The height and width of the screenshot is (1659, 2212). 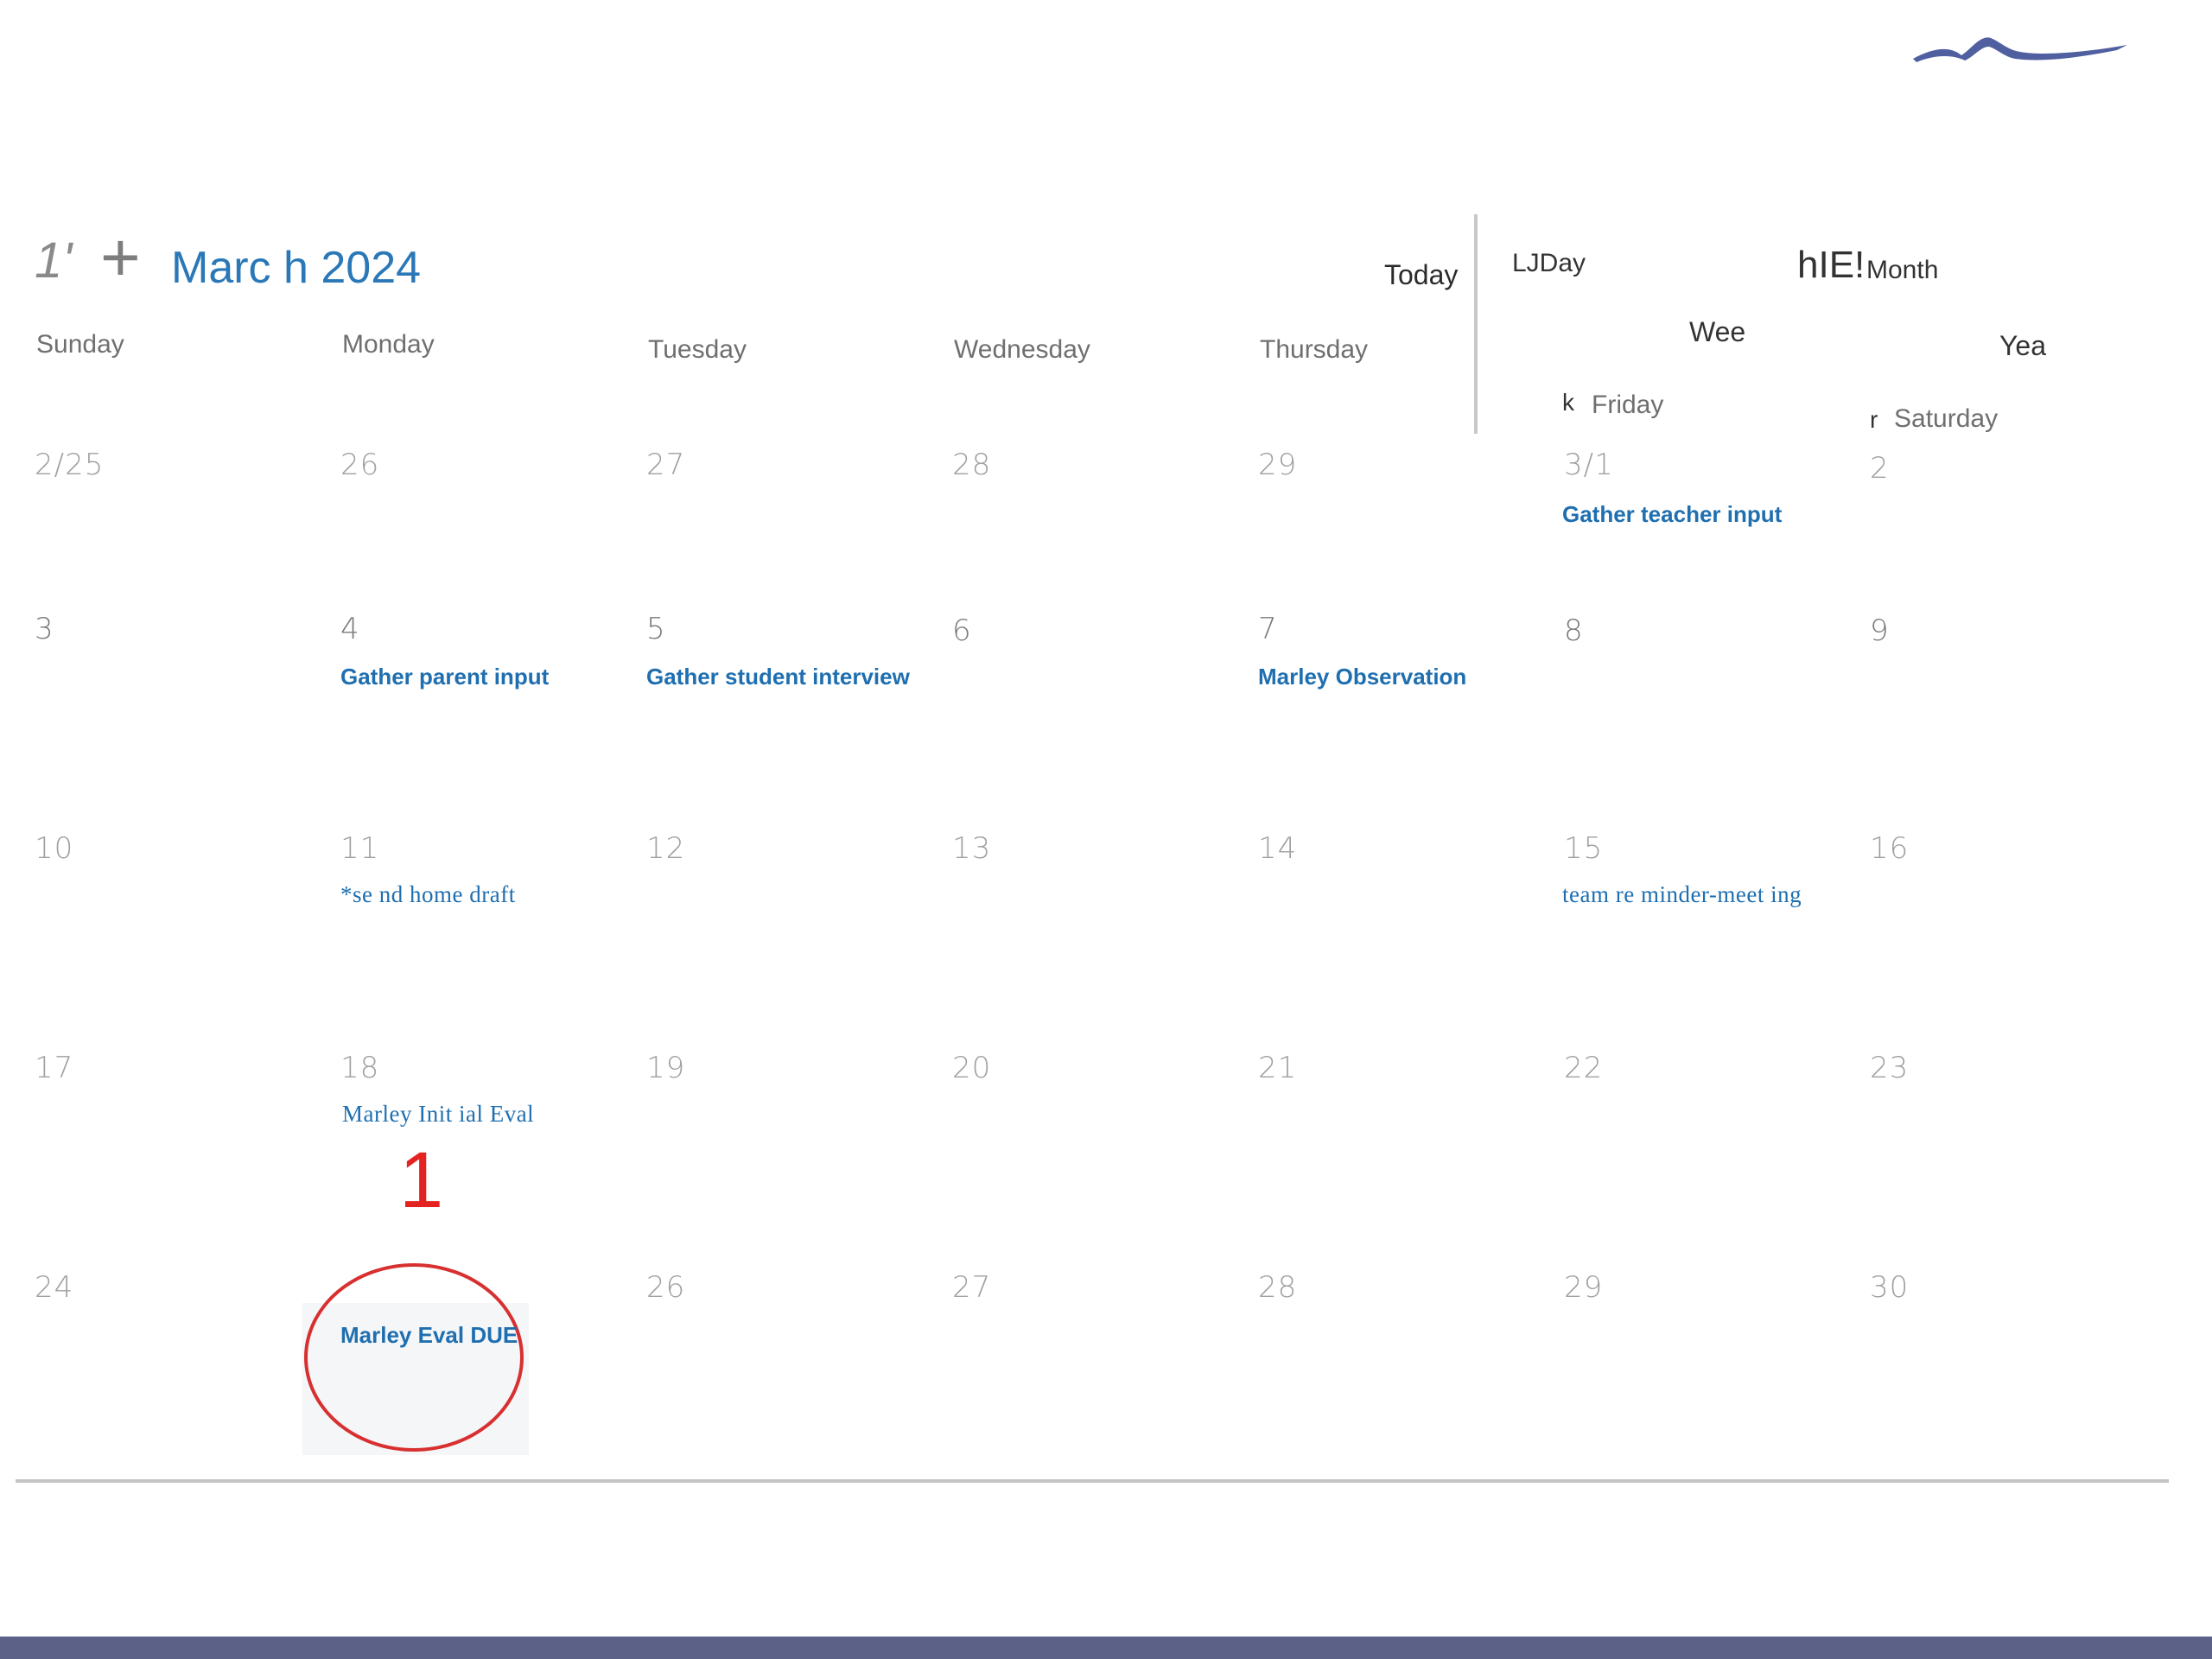 I want to click on day-cell-number: 18, so click(x=359, y=1068).